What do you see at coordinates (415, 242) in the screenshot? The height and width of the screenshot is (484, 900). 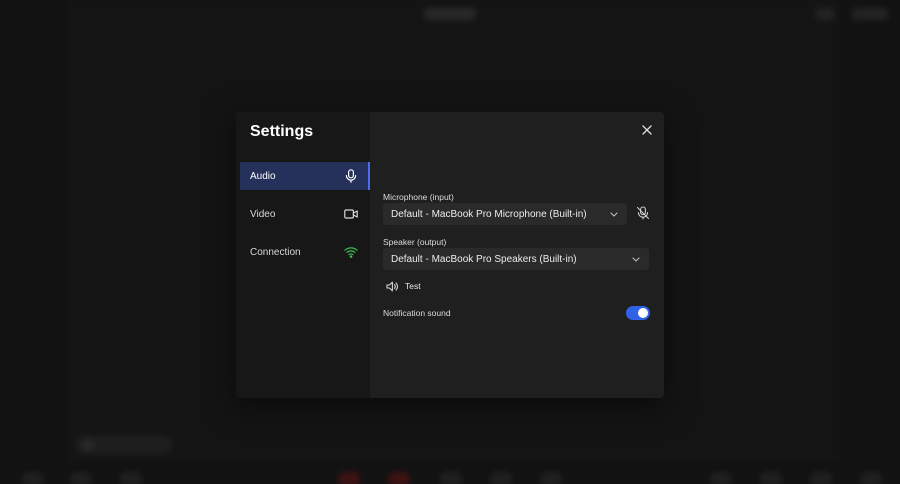 I see `speaker-label: Speaker (output)` at bounding box center [415, 242].